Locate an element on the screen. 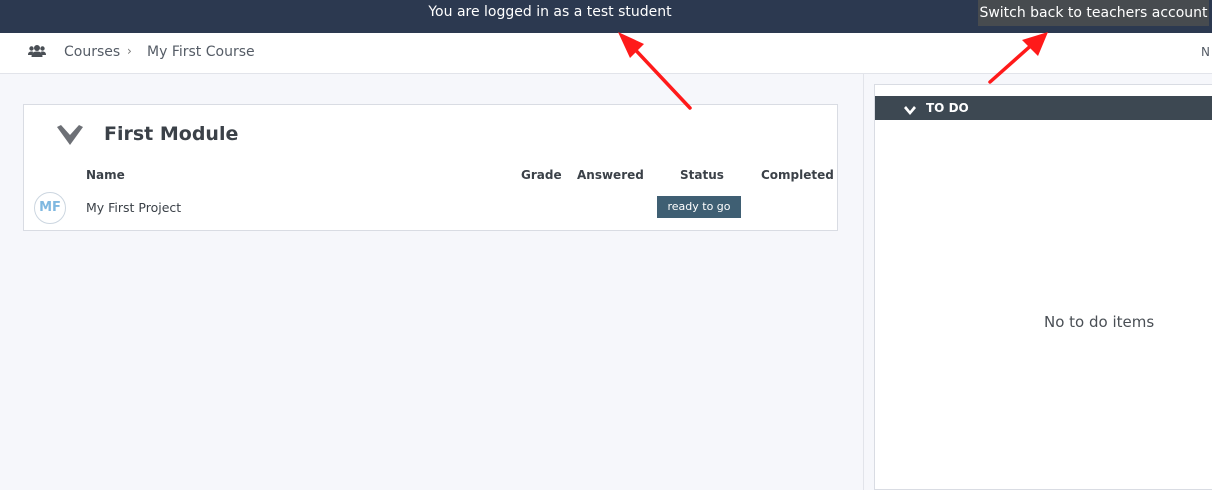 The width and height of the screenshot is (1212, 490). breadcrumb-current-course: My First Course is located at coordinates (201, 52).